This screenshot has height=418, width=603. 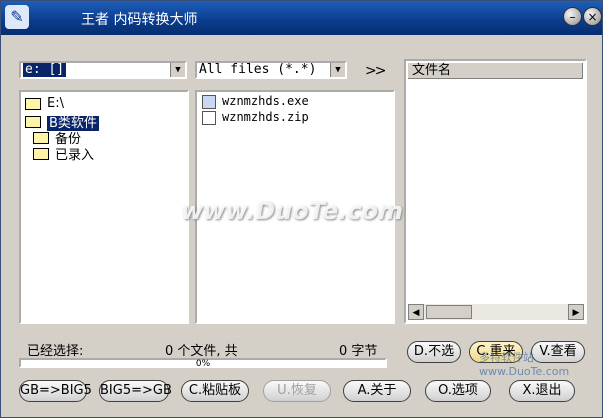 I want to click on horizontal-scrollbar: ◀ ▶, so click(x=496, y=312).